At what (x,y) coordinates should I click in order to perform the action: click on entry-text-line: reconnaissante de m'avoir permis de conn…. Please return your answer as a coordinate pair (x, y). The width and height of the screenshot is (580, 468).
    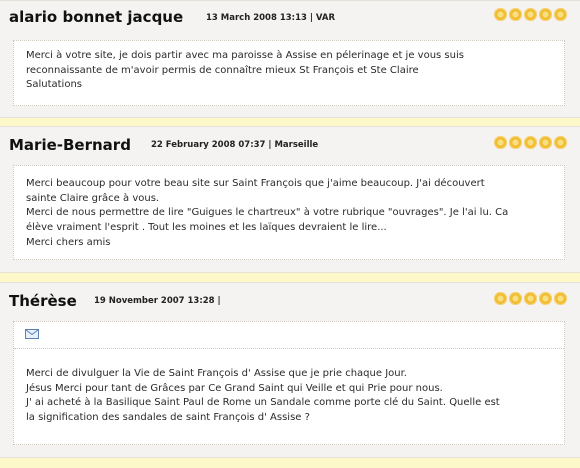
    Looking at the image, I should click on (222, 70).